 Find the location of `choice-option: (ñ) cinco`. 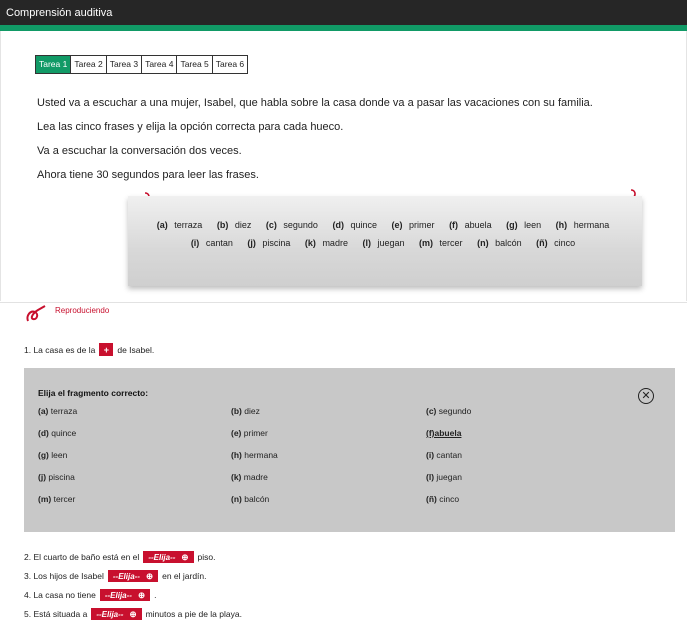

choice-option: (ñ) cinco is located at coordinates (442, 499).